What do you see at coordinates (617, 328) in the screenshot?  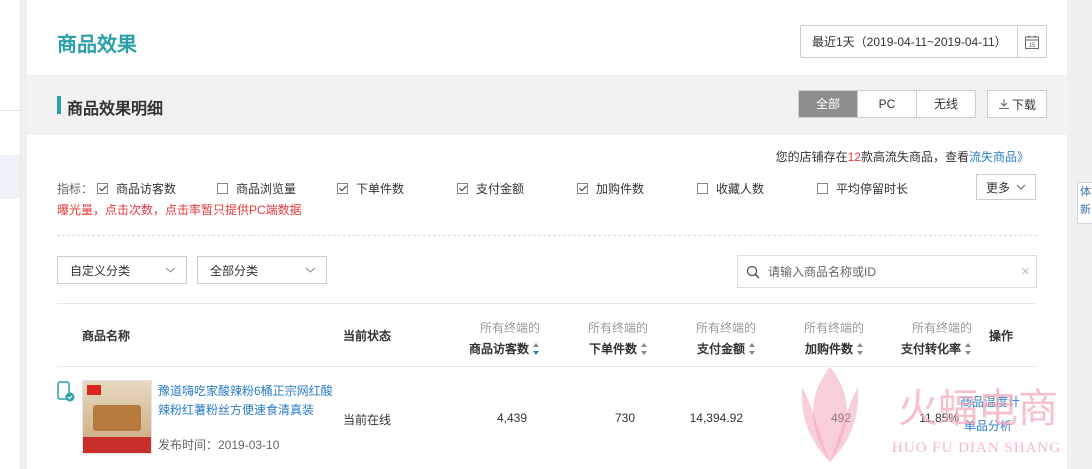 I see `col-orders-prefix: 所有终端的` at bounding box center [617, 328].